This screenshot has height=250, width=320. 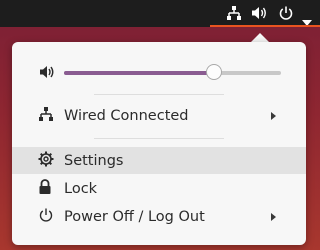 I want to click on gear-icon, so click(x=46, y=161).